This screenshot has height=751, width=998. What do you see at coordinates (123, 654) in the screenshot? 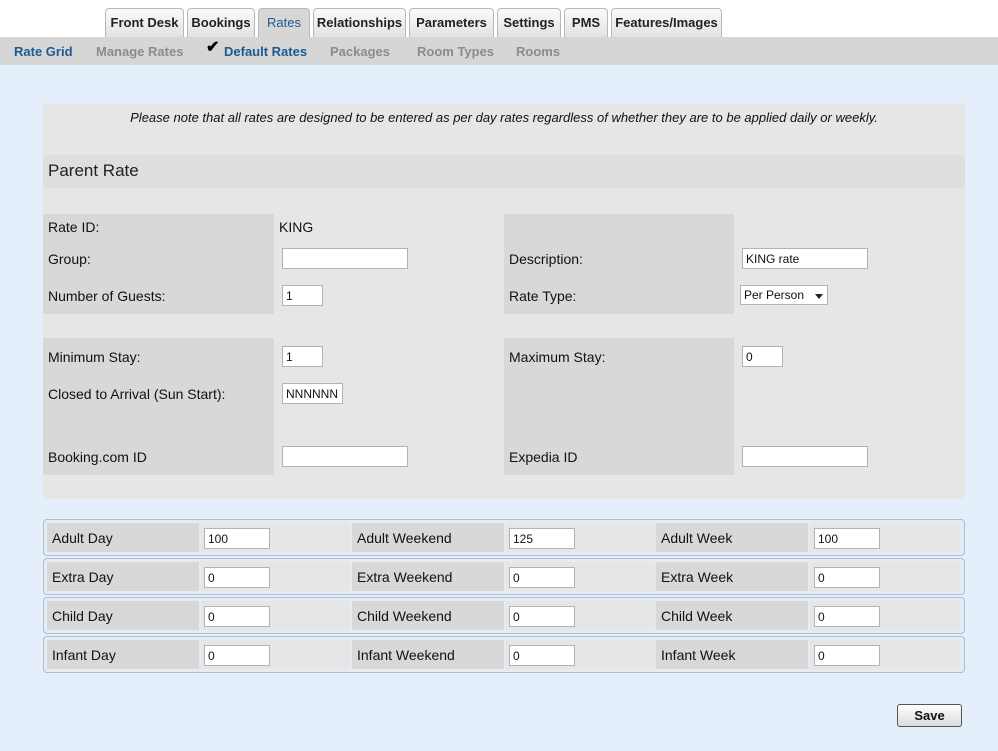
I see `rate-label-cell: Infant Day` at bounding box center [123, 654].